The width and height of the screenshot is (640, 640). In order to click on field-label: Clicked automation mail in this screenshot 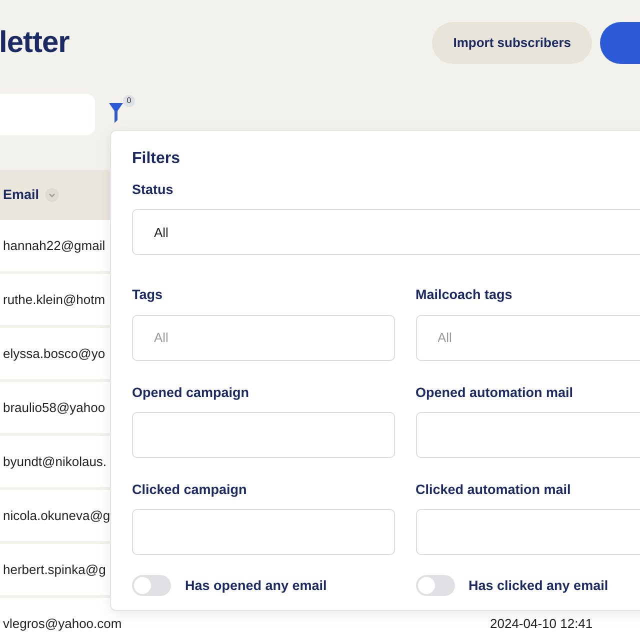, I will do `click(494, 489)`.